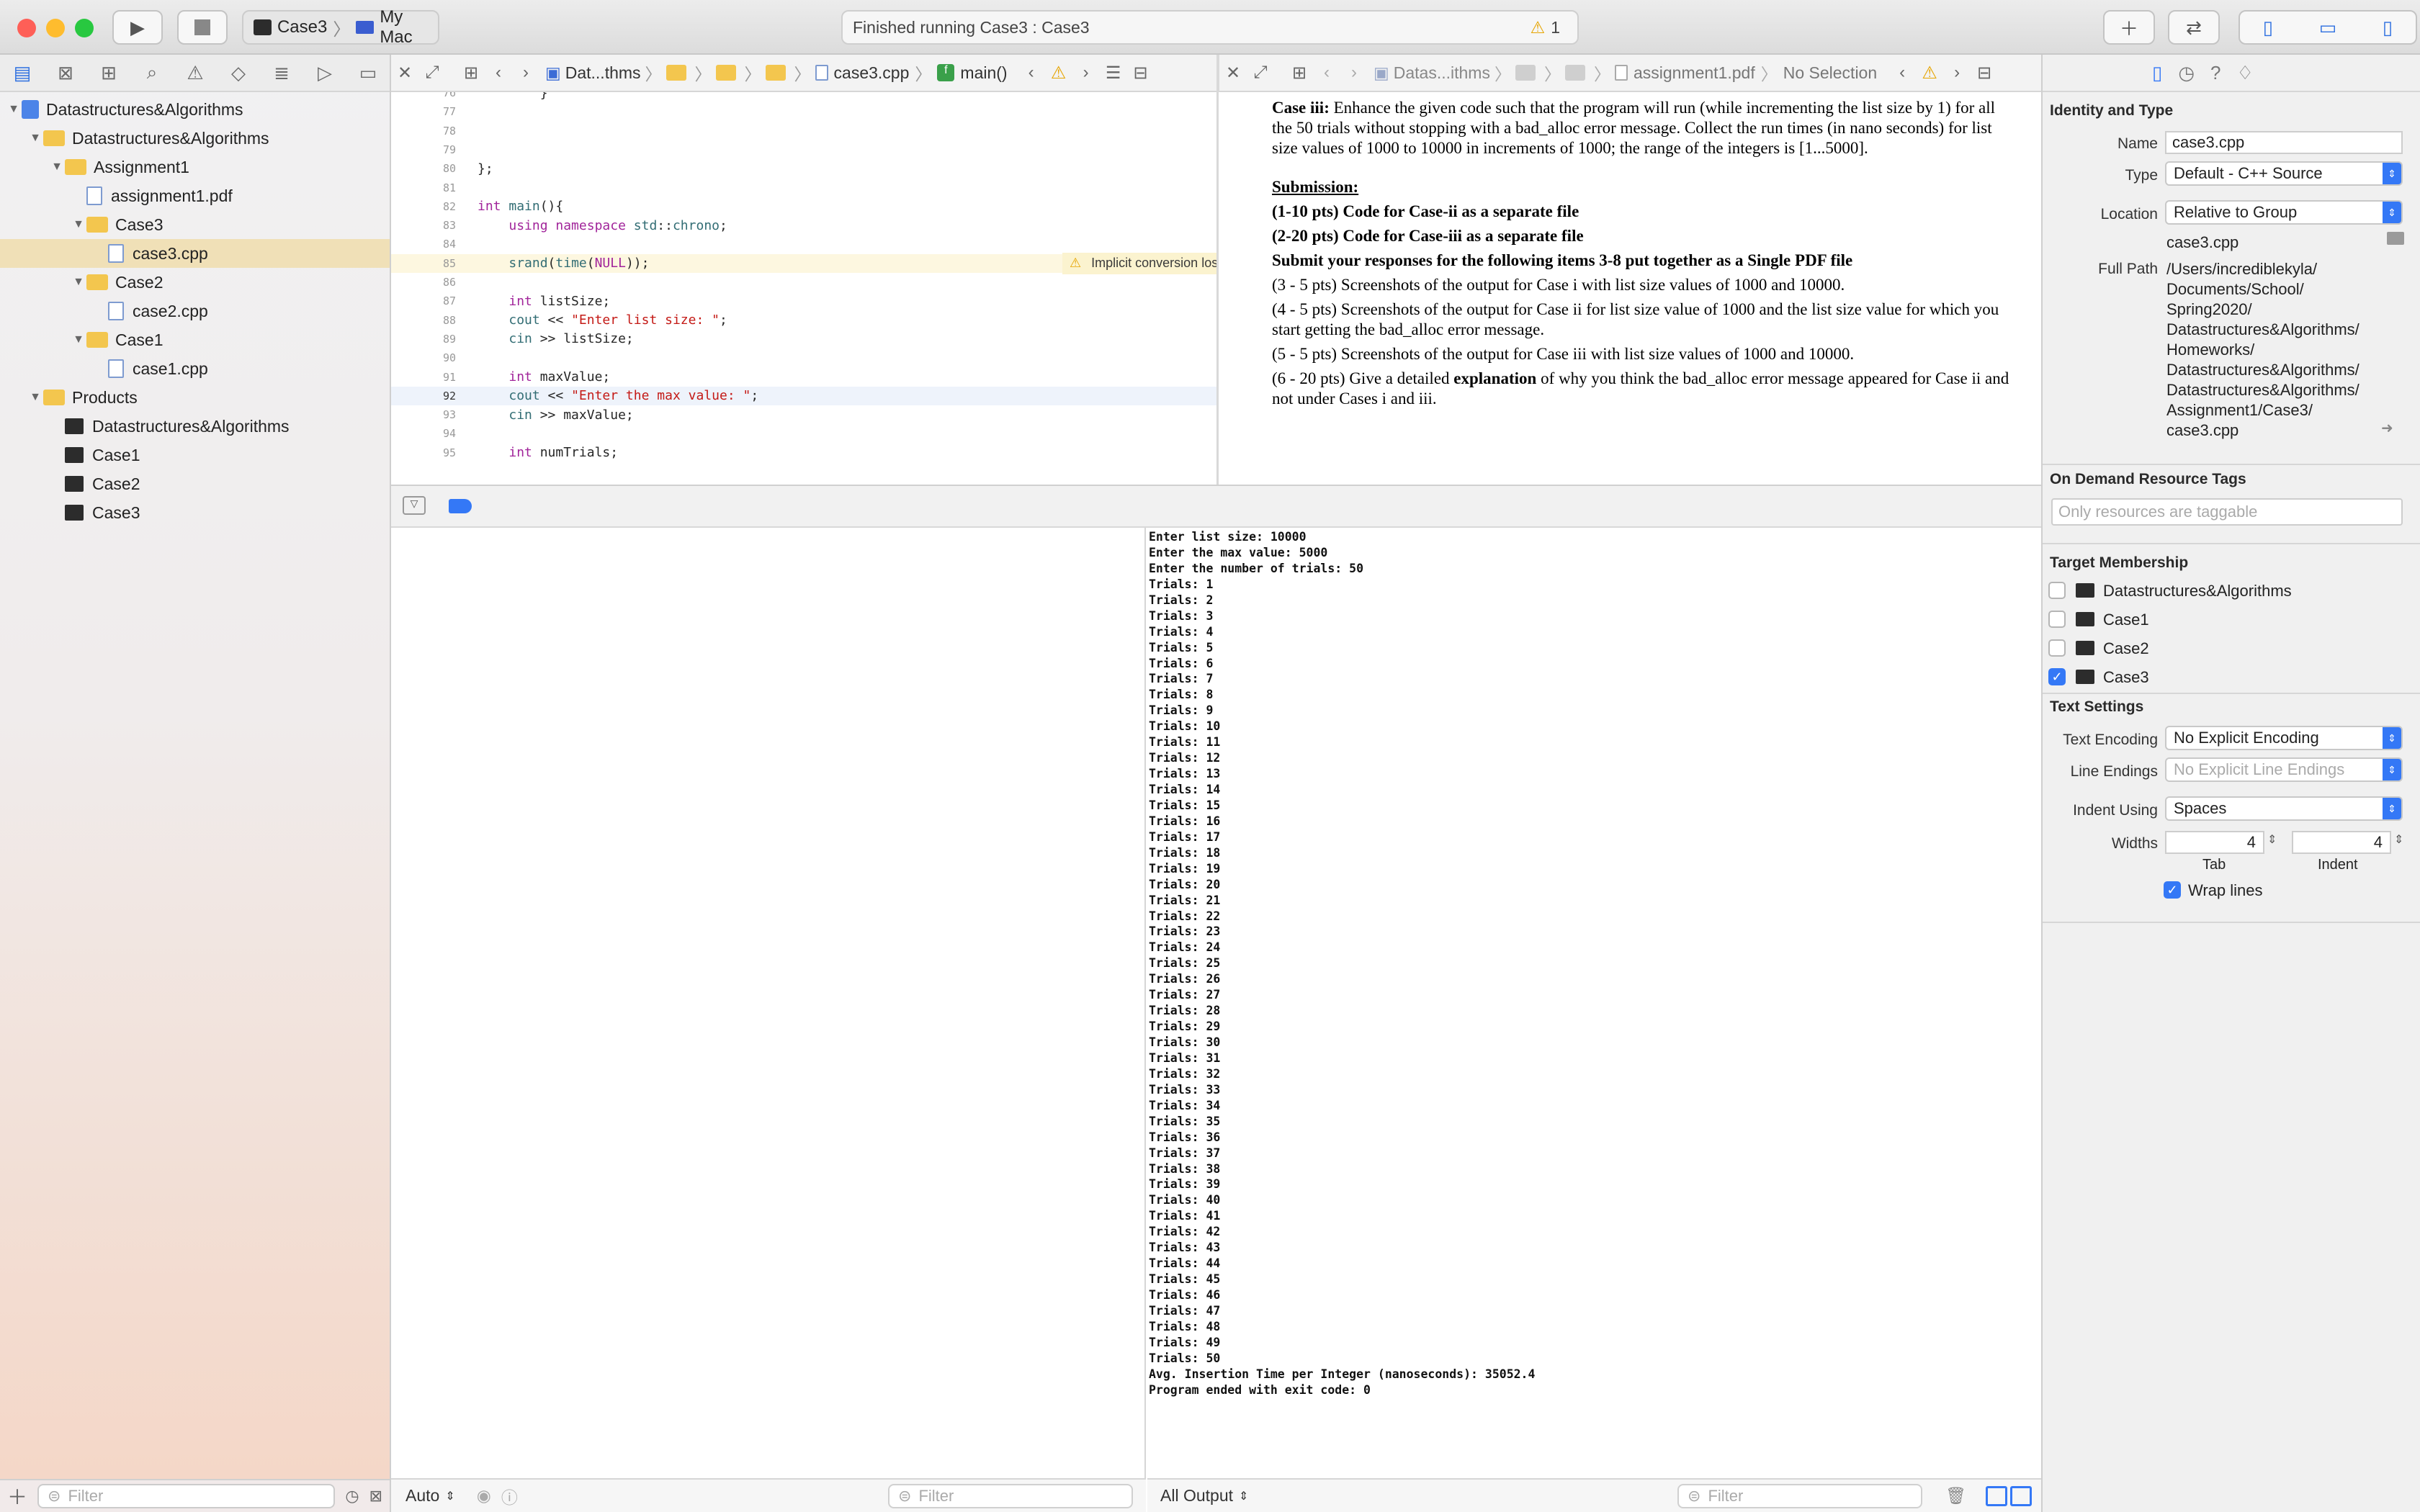 This screenshot has height=1512, width=2420. Describe the element at coordinates (1442, 73) in the screenshot. I see `crumb-project: Datas...ithms` at that location.